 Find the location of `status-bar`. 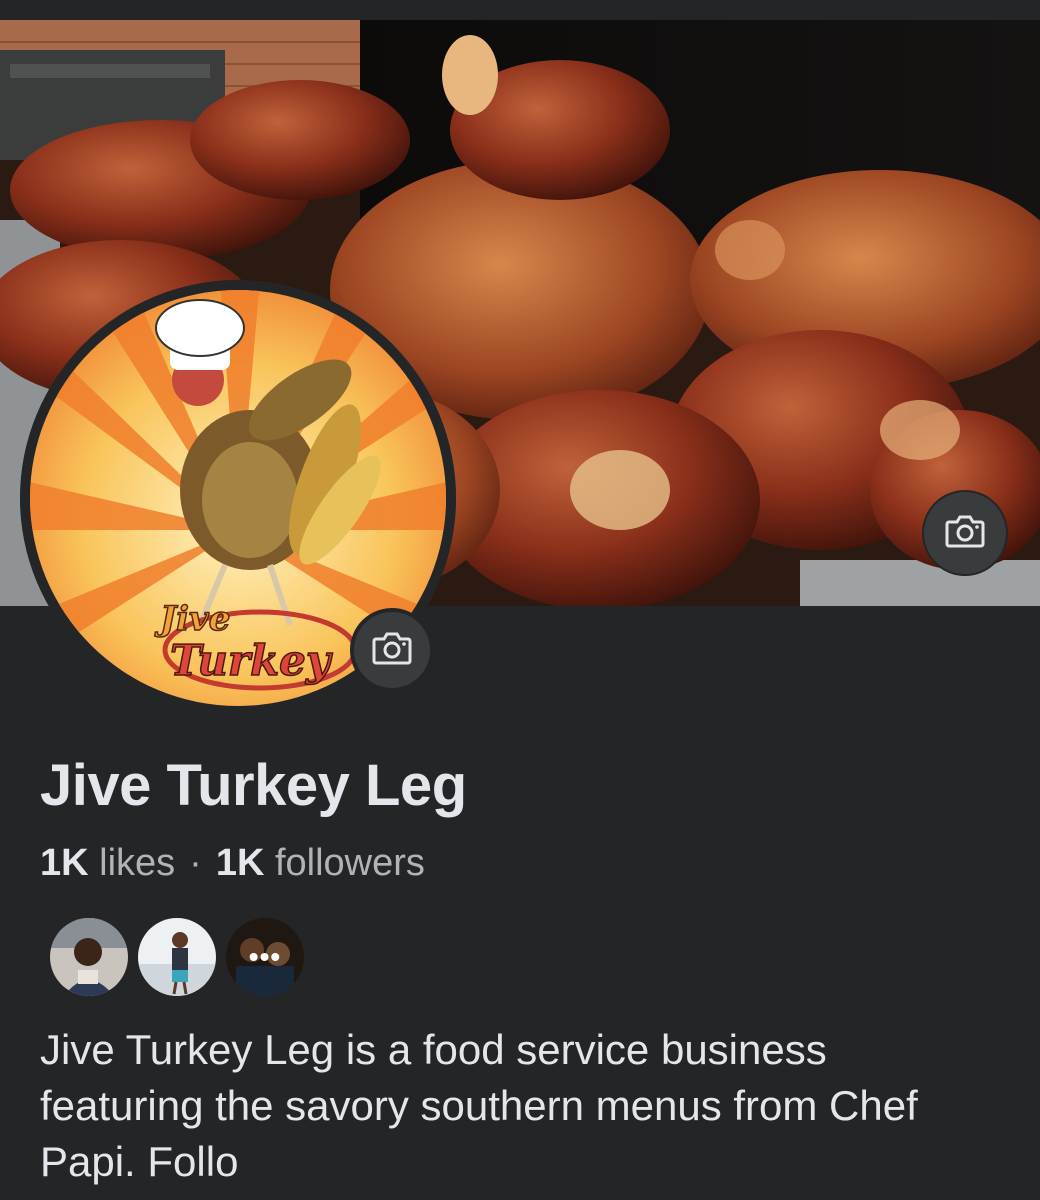

status-bar is located at coordinates (520, 10).